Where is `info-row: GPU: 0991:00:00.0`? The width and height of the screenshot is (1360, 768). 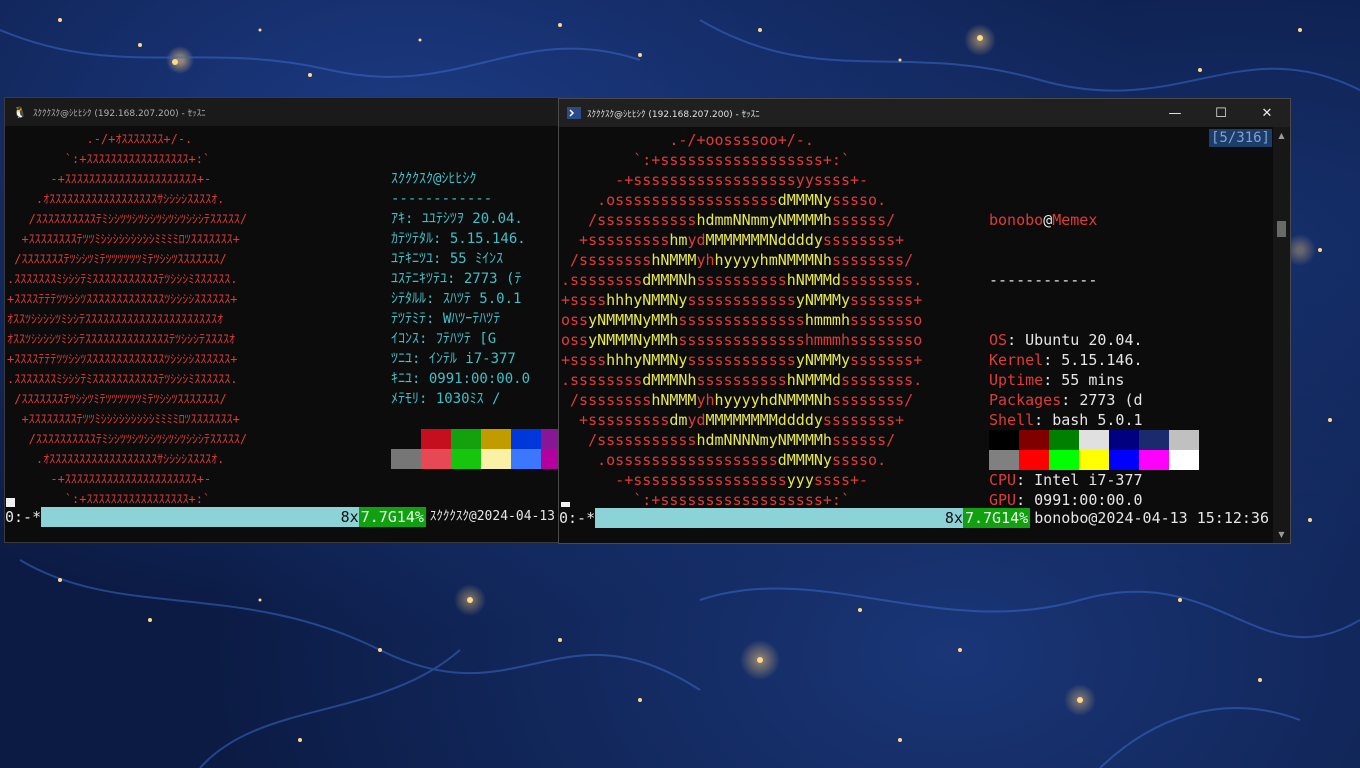
info-row: GPU: 0991:00:00.0 is located at coordinates (1066, 500).